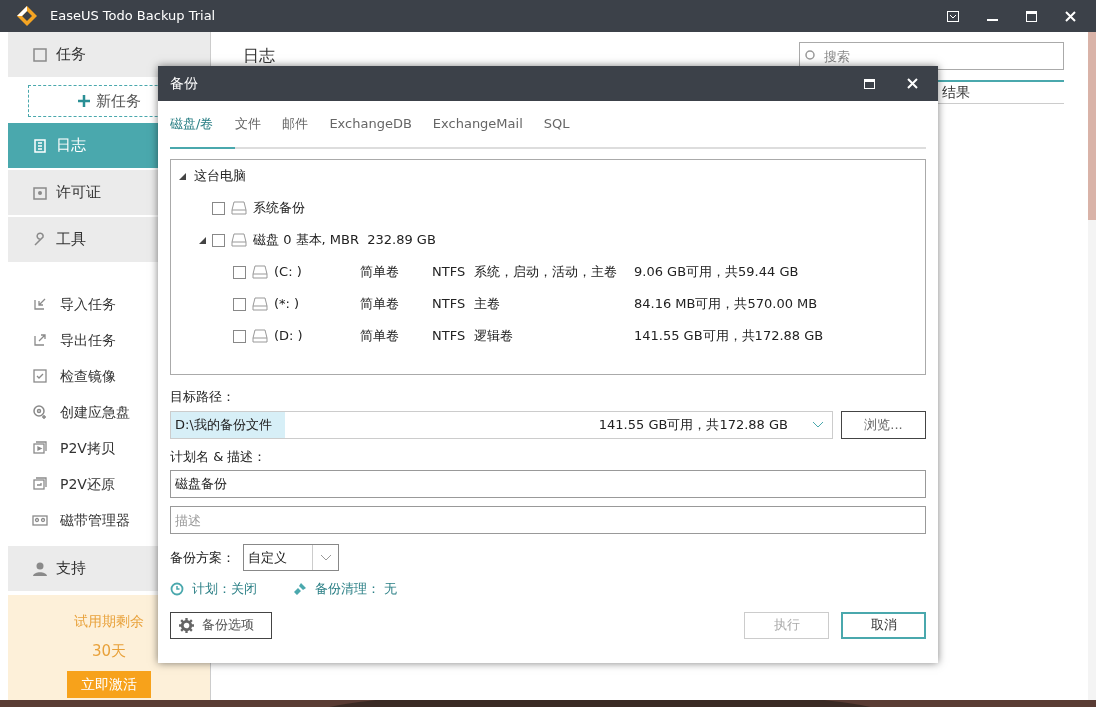 Image resolution: width=1096 pixels, height=707 pixels. Describe the element at coordinates (259, 125) in the screenshot. I see `tab: 文件` at that location.